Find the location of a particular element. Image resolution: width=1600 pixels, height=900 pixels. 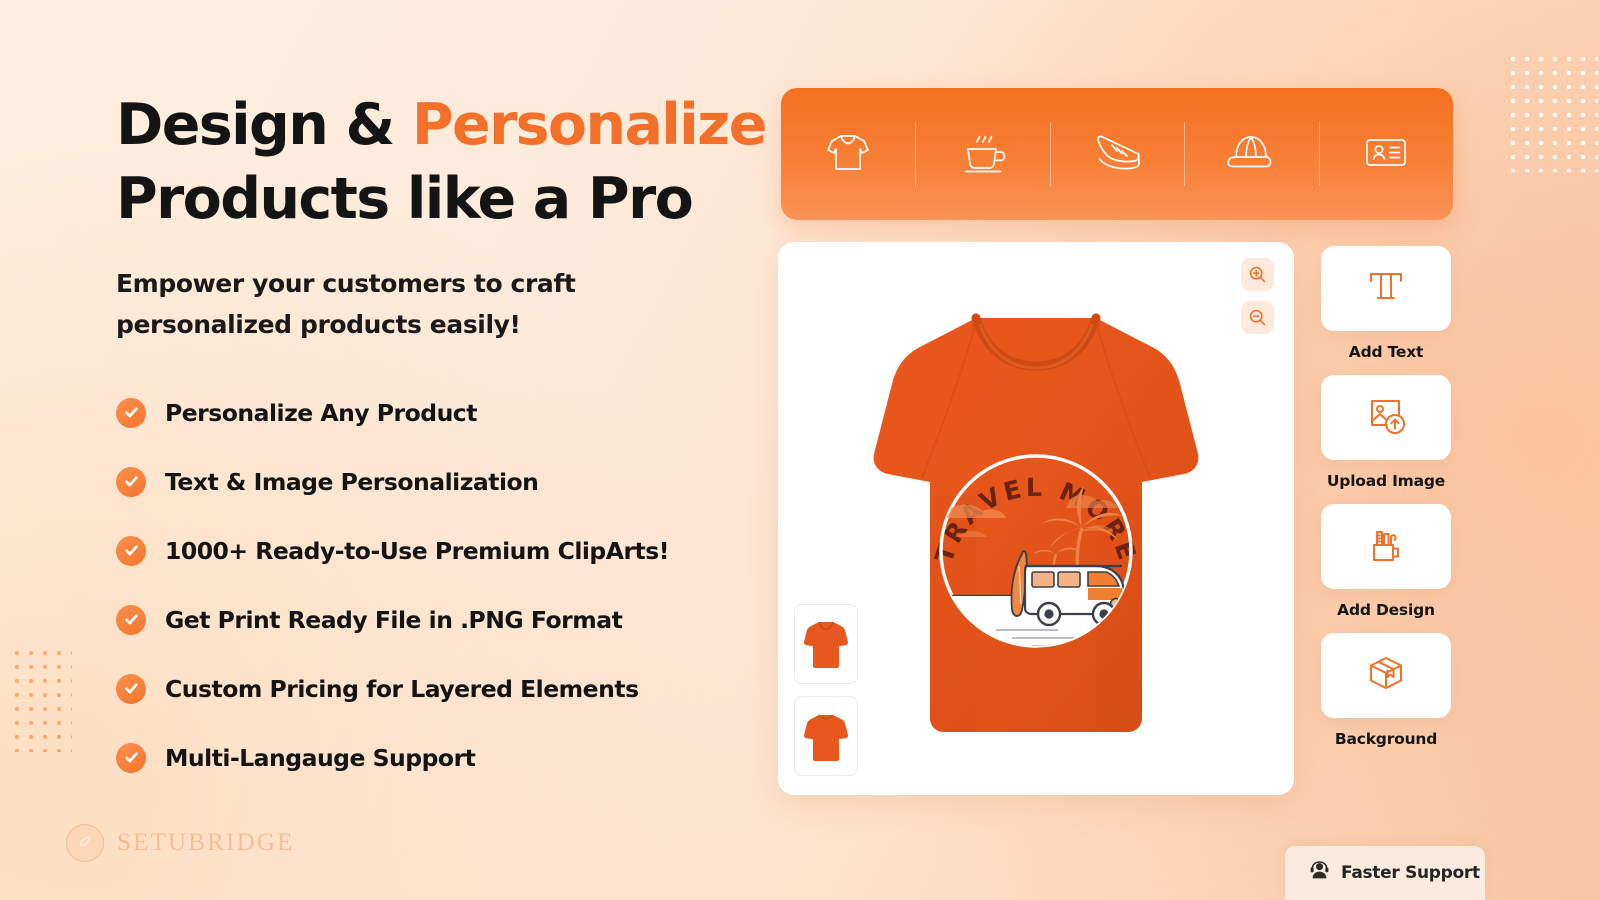

box-icon is located at coordinates (1386, 675).